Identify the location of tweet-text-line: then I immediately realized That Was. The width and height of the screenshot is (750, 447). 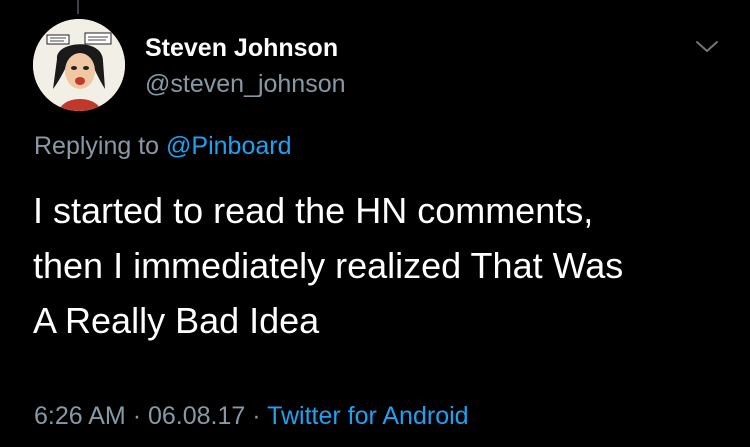
(328, 265).